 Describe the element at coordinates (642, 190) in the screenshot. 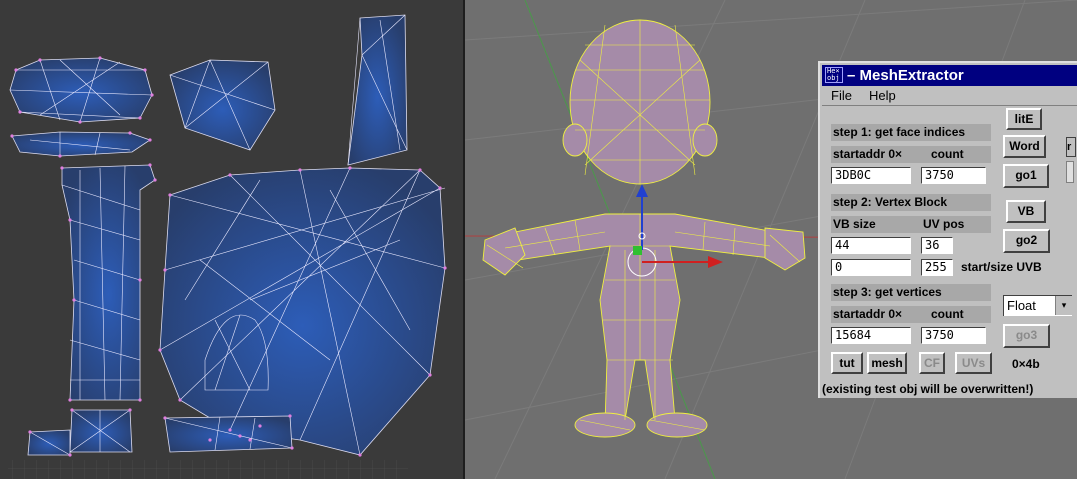

I see `z-axis-arrow-icon` at that location.